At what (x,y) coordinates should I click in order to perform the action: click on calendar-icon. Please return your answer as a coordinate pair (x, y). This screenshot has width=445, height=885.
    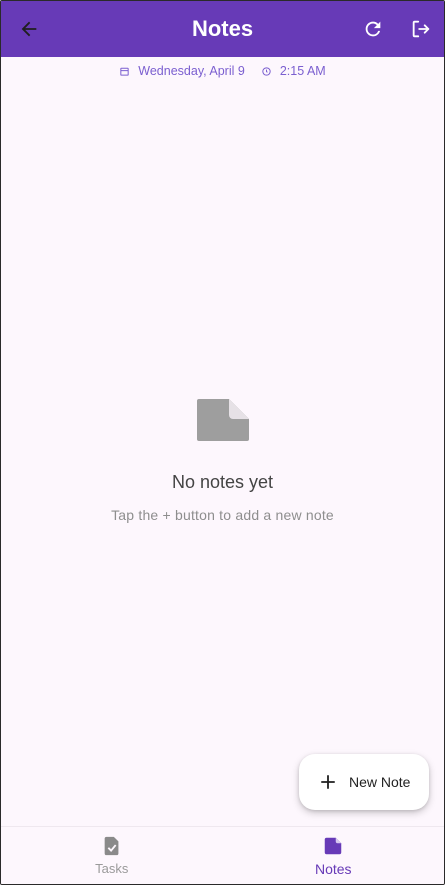
    Looking at the image, I should click on (124, 71).